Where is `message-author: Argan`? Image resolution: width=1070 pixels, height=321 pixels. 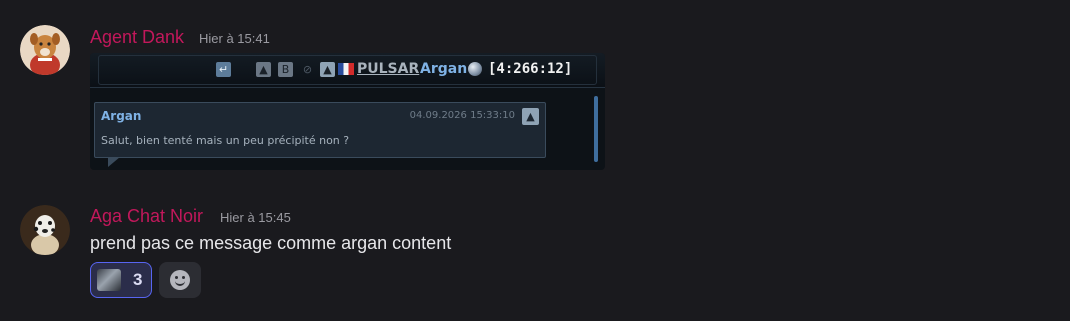 message-author: Argan is located at coordinates (121, 116).